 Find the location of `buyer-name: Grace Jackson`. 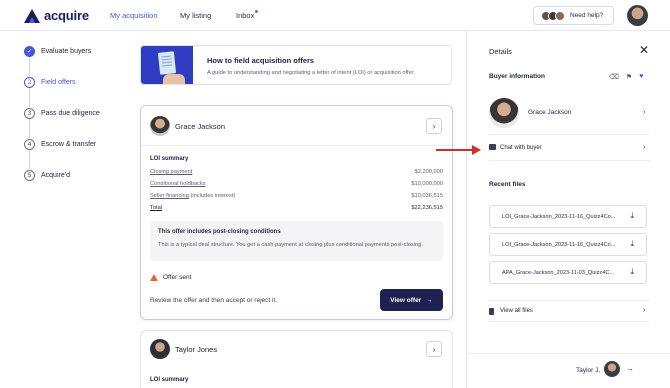

buyer-name: Grace Jackson is located at coordinates (550, 112).